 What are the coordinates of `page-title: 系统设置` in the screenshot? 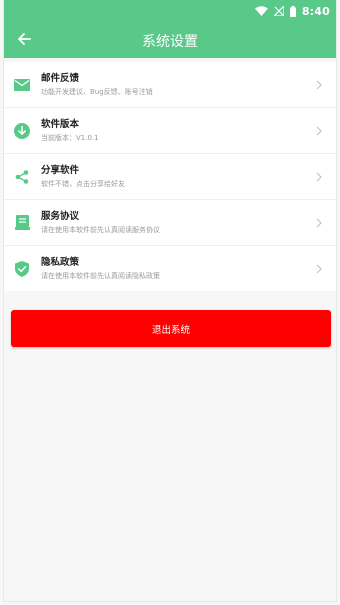 It's located at (170, 42).